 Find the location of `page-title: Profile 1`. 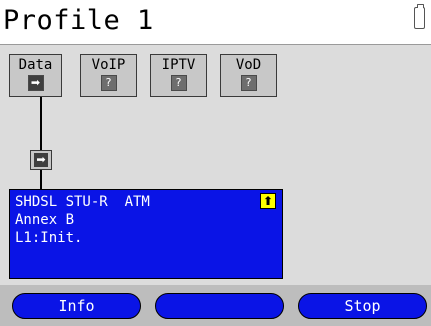

page-title: Profile 1 is located at coordinates (78, 20).